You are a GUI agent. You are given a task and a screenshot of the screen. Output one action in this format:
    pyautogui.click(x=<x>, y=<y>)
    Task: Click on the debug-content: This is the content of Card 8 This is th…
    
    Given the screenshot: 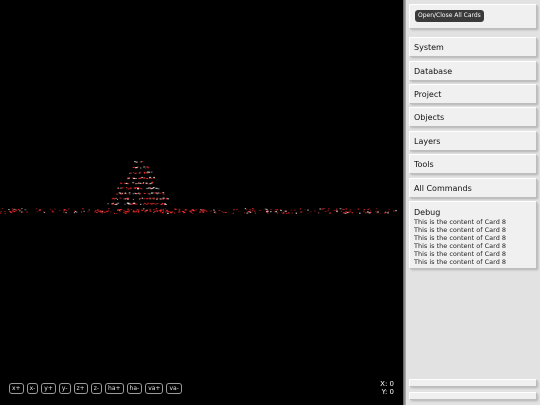 What is the action you would take?
    pyautogui.click(x=473, y=241)
    